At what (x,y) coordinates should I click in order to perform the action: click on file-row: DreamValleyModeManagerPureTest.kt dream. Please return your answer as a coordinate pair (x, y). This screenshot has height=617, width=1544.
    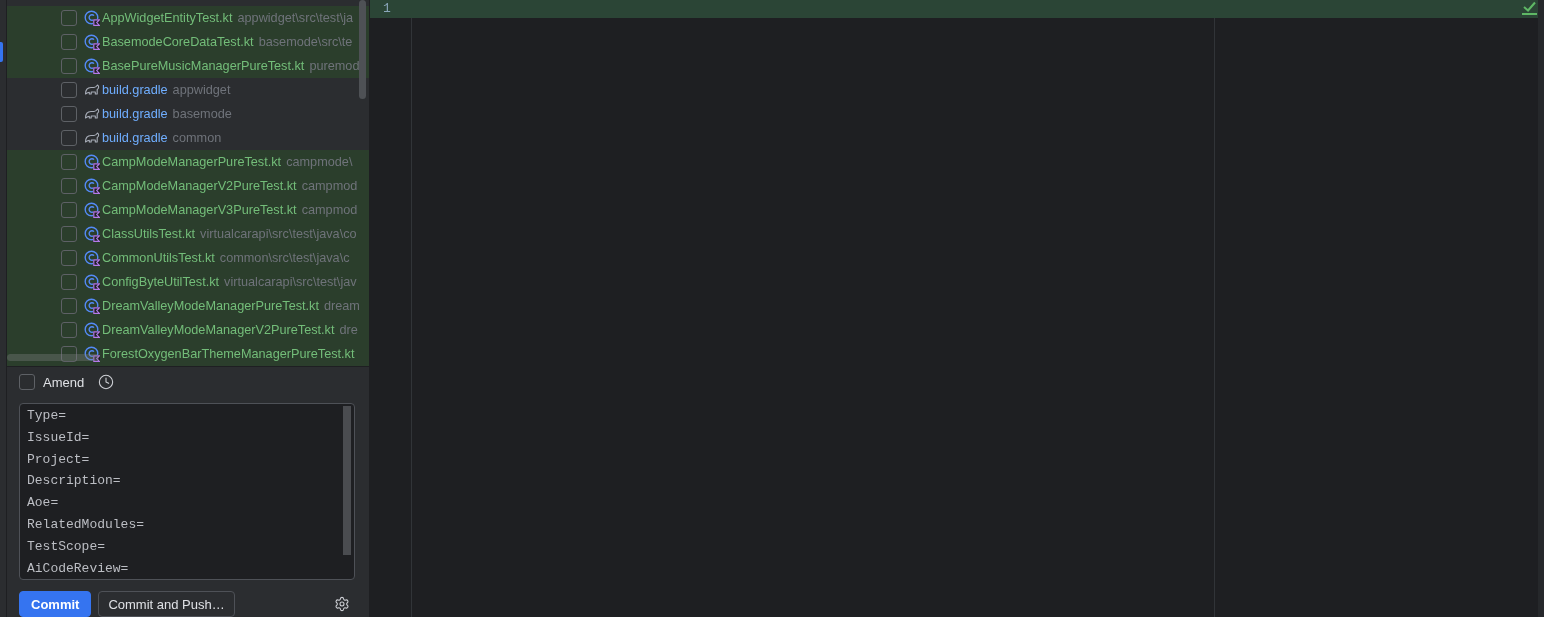
    Looking at the image, I should click on (188, 306).